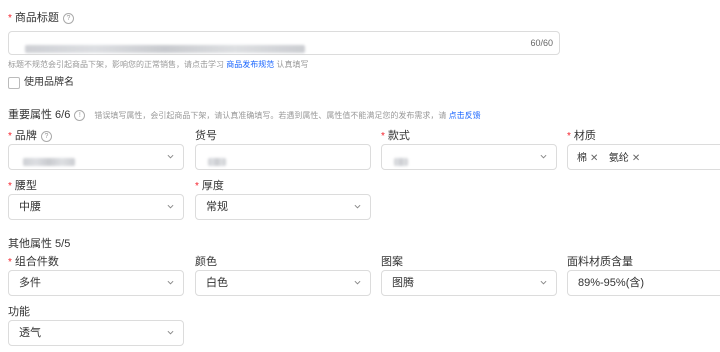 The height and width of the screenshot is (352, 720). I want to click on thickness-value: 常规, so click(217, 207).